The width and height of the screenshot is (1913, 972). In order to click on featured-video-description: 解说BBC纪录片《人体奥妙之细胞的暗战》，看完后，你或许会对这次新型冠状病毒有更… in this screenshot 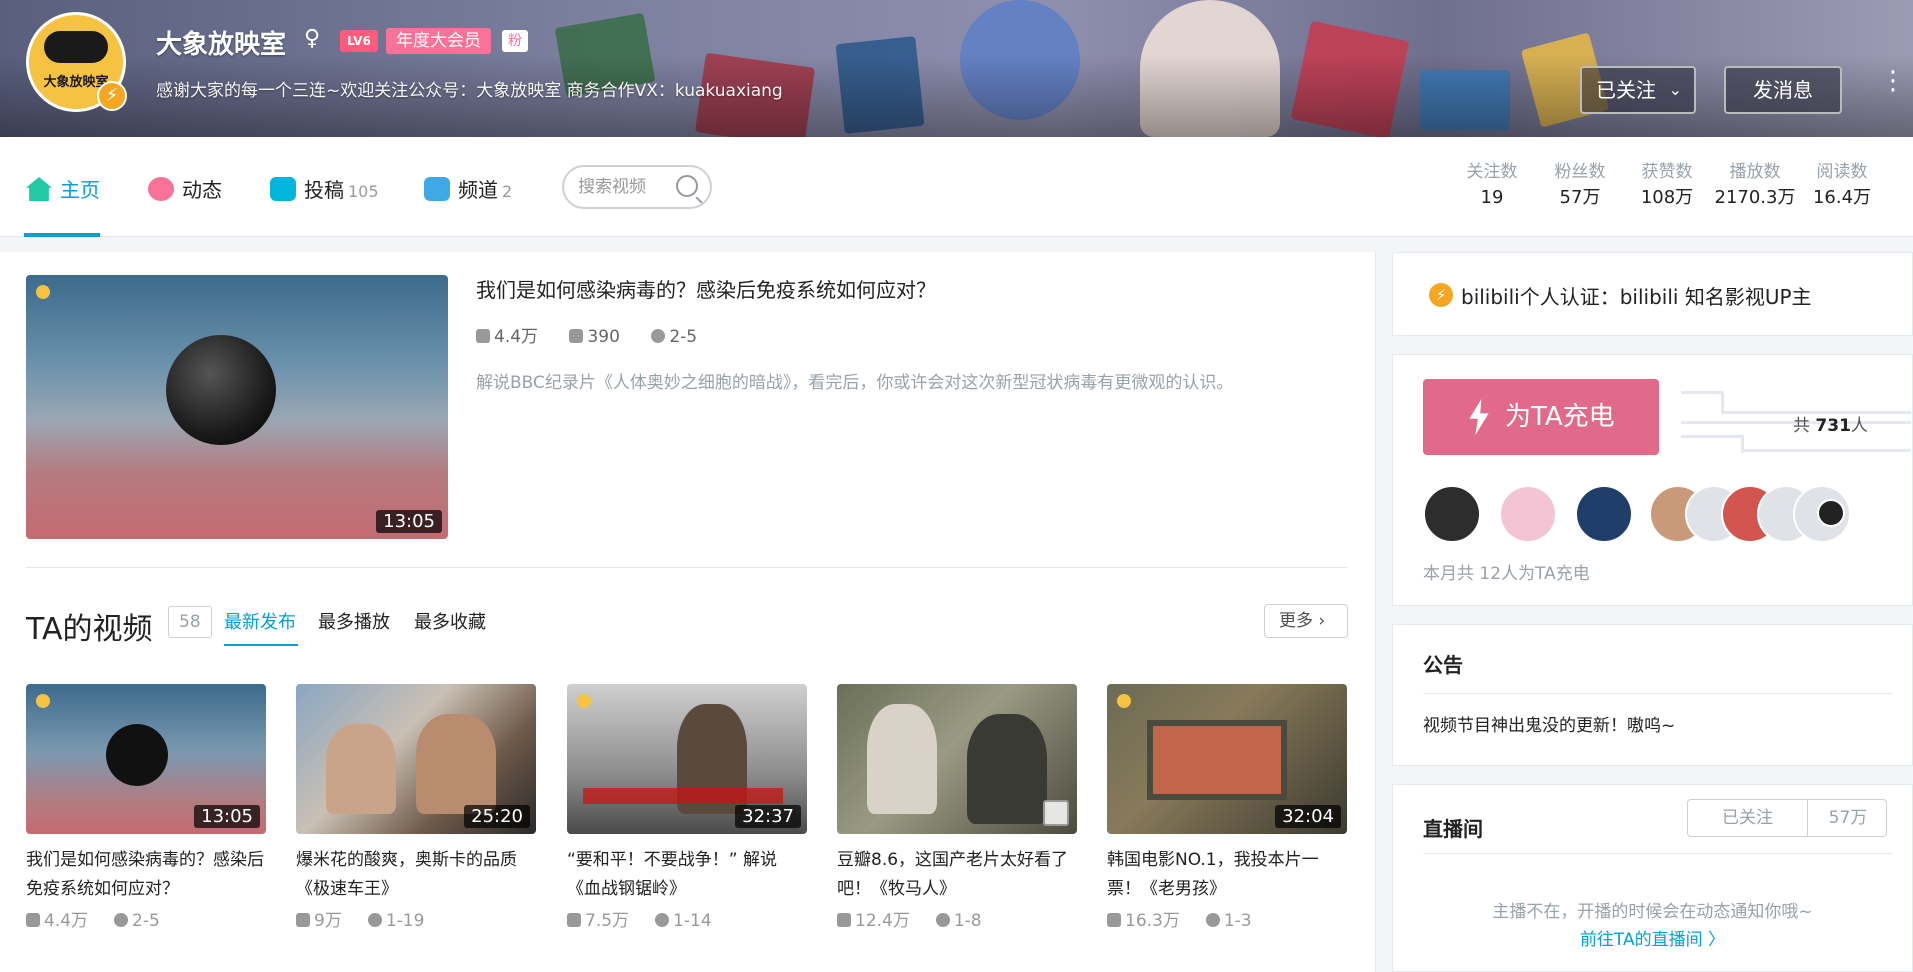, I will do `click(855, 383)`.